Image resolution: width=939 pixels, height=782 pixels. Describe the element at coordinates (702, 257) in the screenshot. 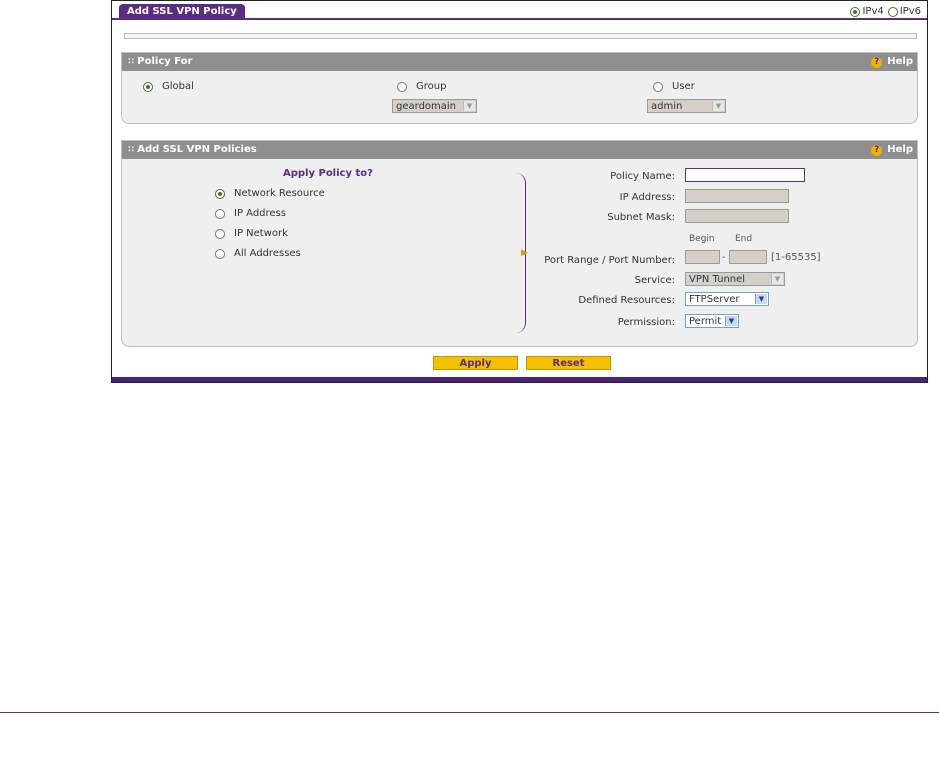

I see `port-begin-input` at that location.